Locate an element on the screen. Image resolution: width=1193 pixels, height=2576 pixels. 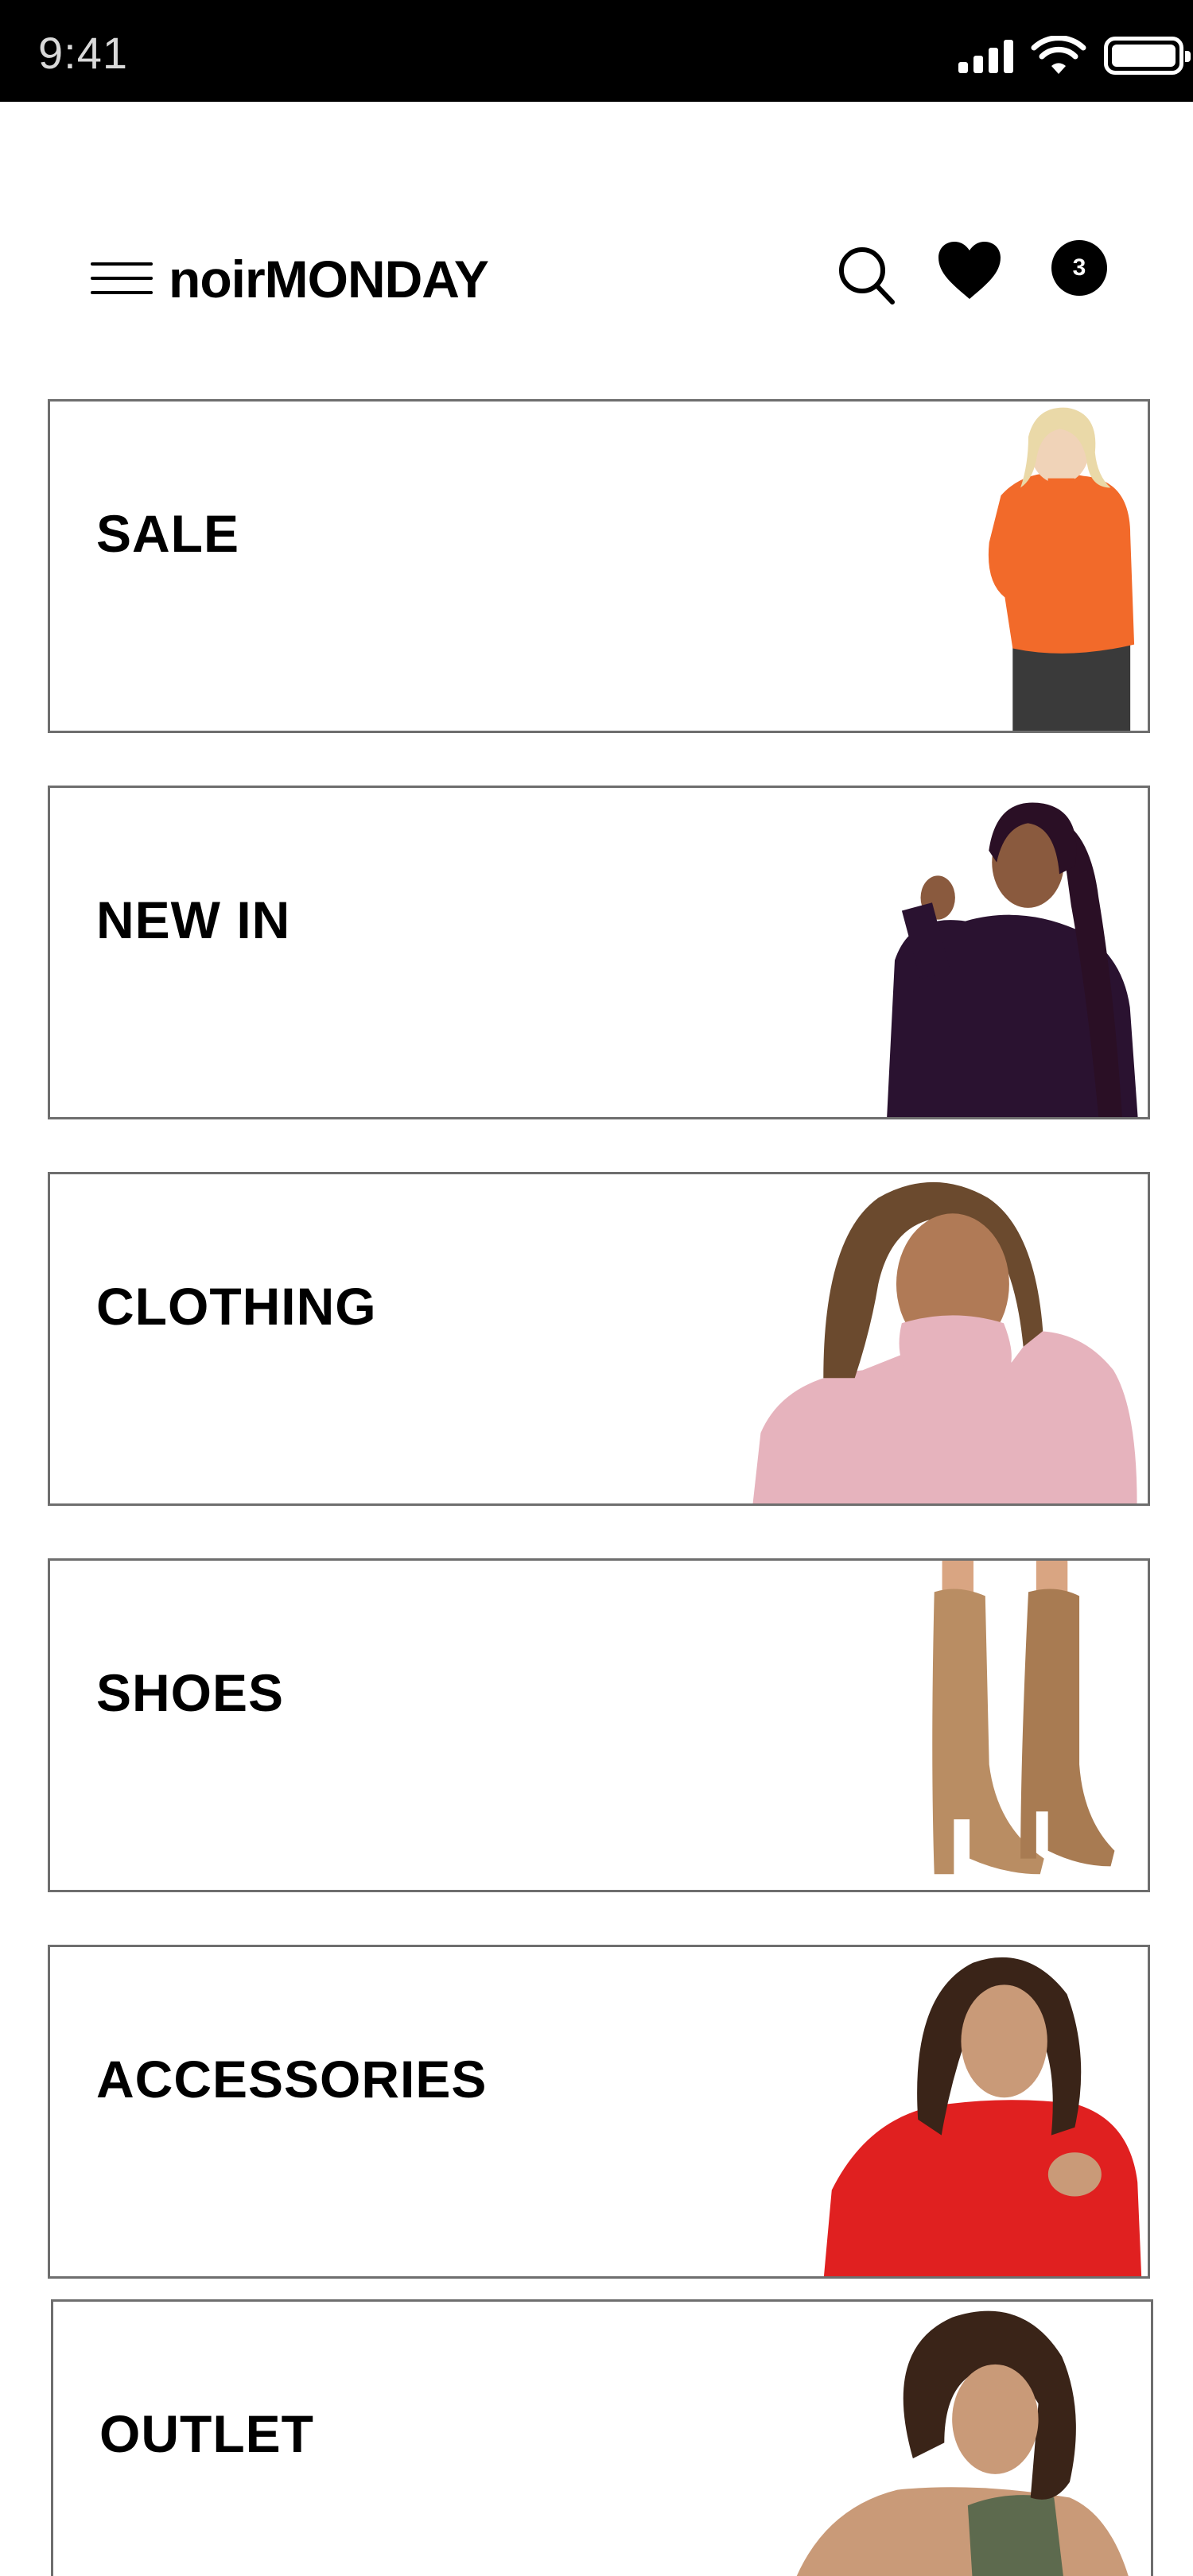
status-icons is located at coordinates (1074, 56).